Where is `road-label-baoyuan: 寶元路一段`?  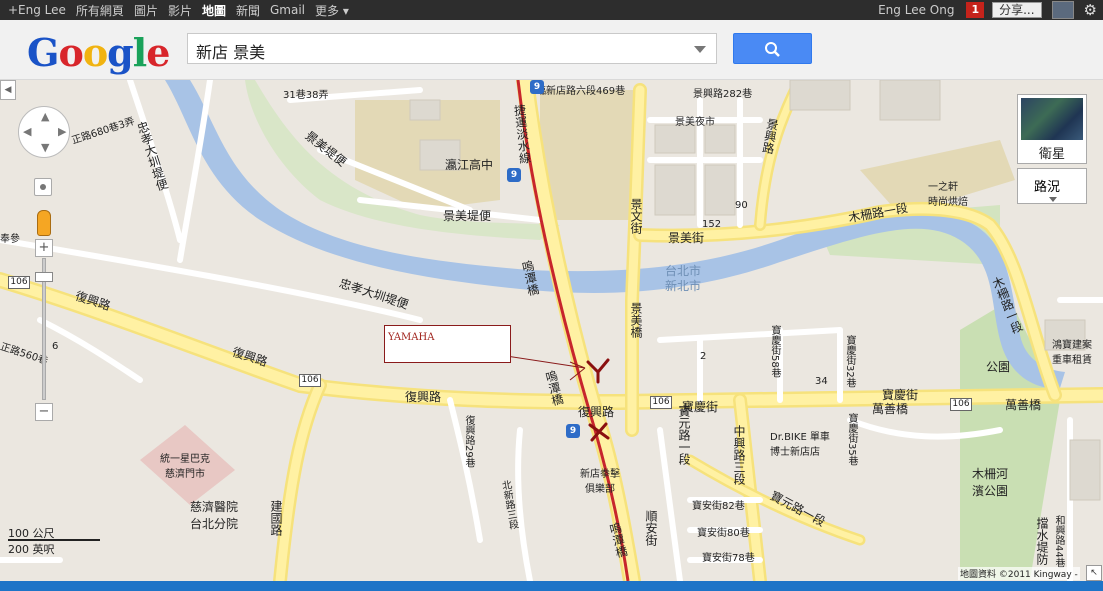 road-label-baoyuan: 寶元路一段 is located at coordinates (684, 435).